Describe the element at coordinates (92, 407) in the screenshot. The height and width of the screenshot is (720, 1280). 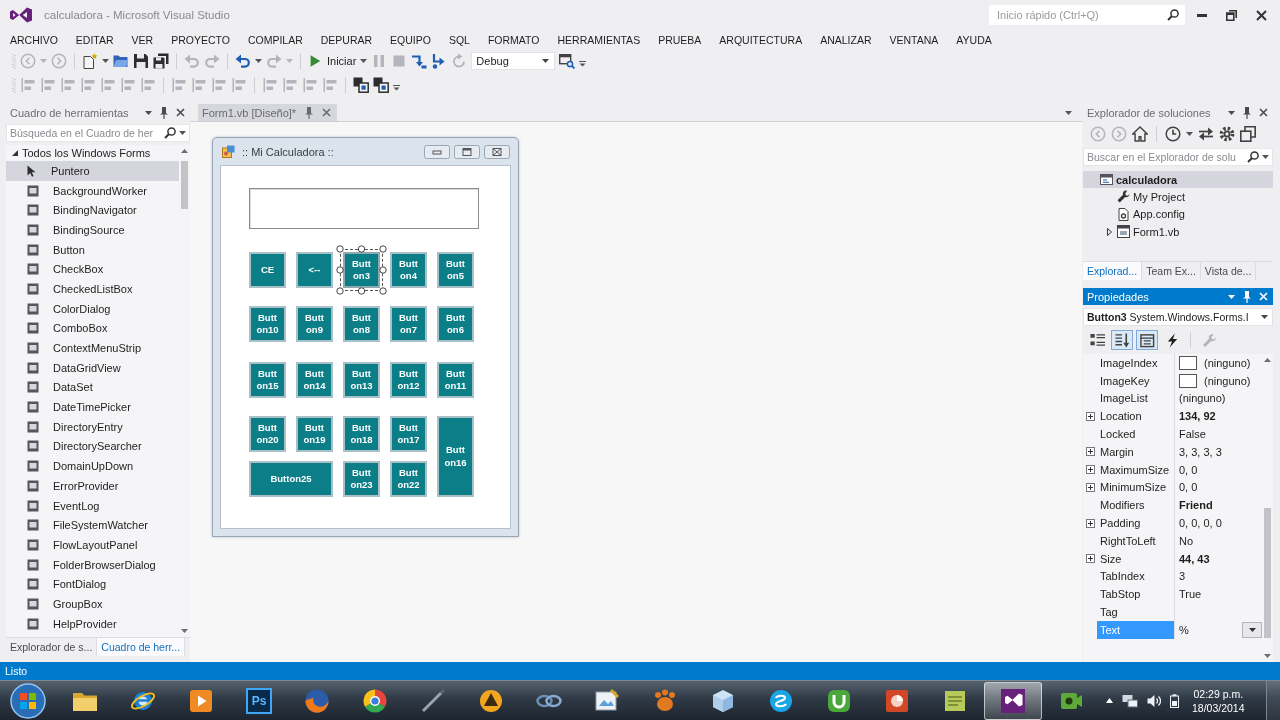
I see `toolbox-item: DateTimePicker` at that location.